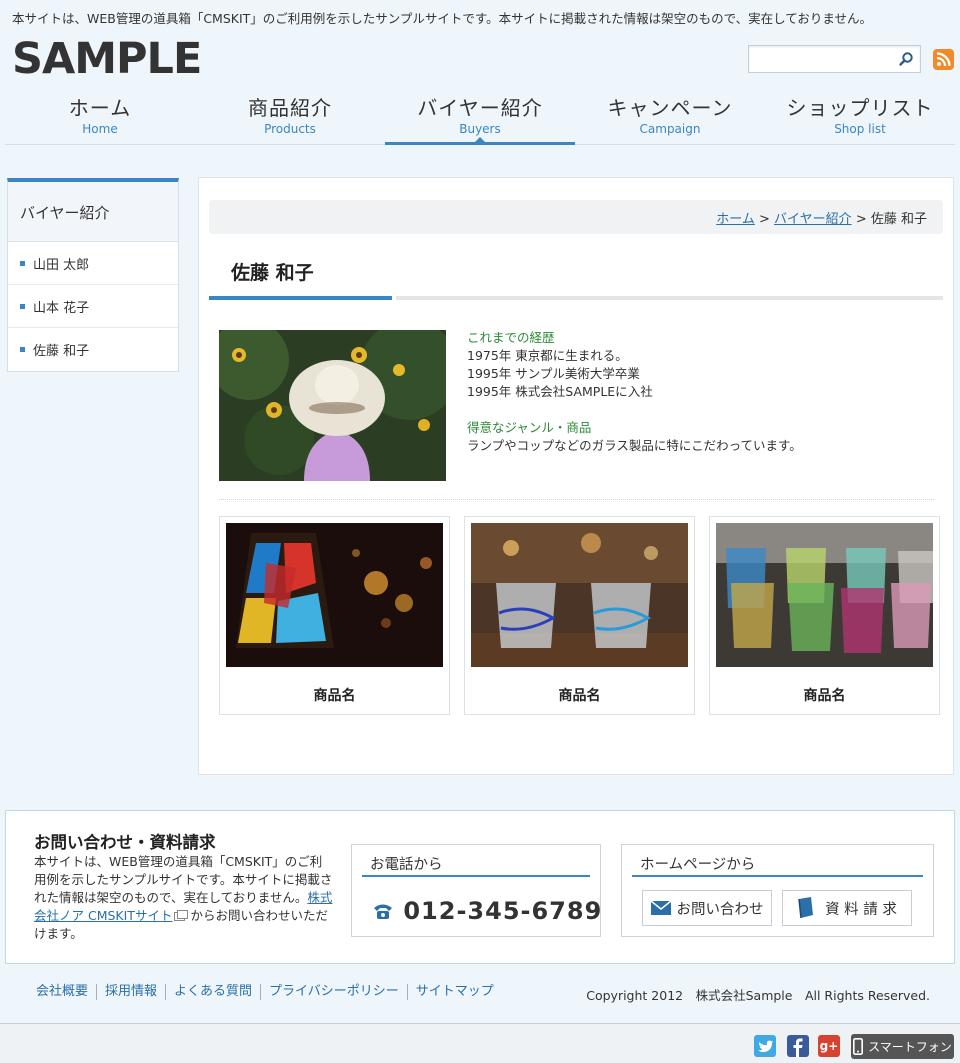  I want to click on request-button: 資 料 請 求, so click(847, 908).